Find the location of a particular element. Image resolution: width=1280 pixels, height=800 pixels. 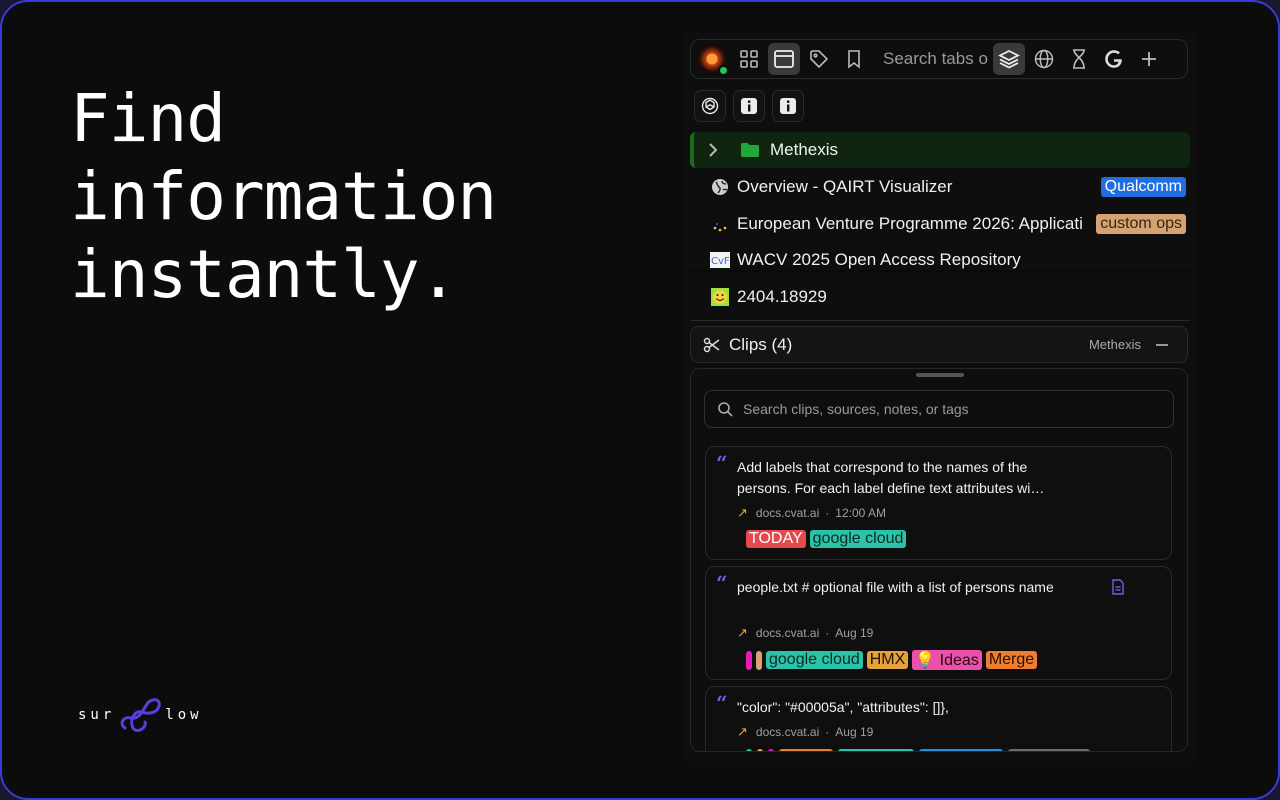

clips-source-label: Methexis is located at coordinates (1114, 344).